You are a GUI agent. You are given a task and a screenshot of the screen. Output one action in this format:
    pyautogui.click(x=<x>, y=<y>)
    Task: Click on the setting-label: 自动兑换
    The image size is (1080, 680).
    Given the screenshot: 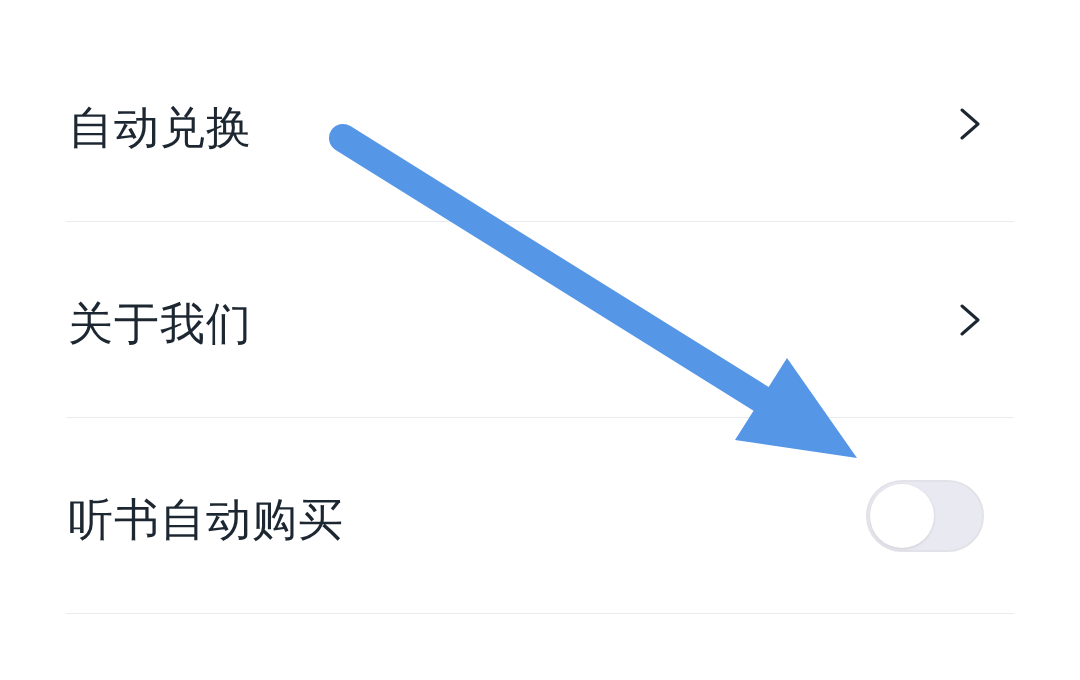 What is the action you would take?
    pyautogui.click(x=160, y=127)
    